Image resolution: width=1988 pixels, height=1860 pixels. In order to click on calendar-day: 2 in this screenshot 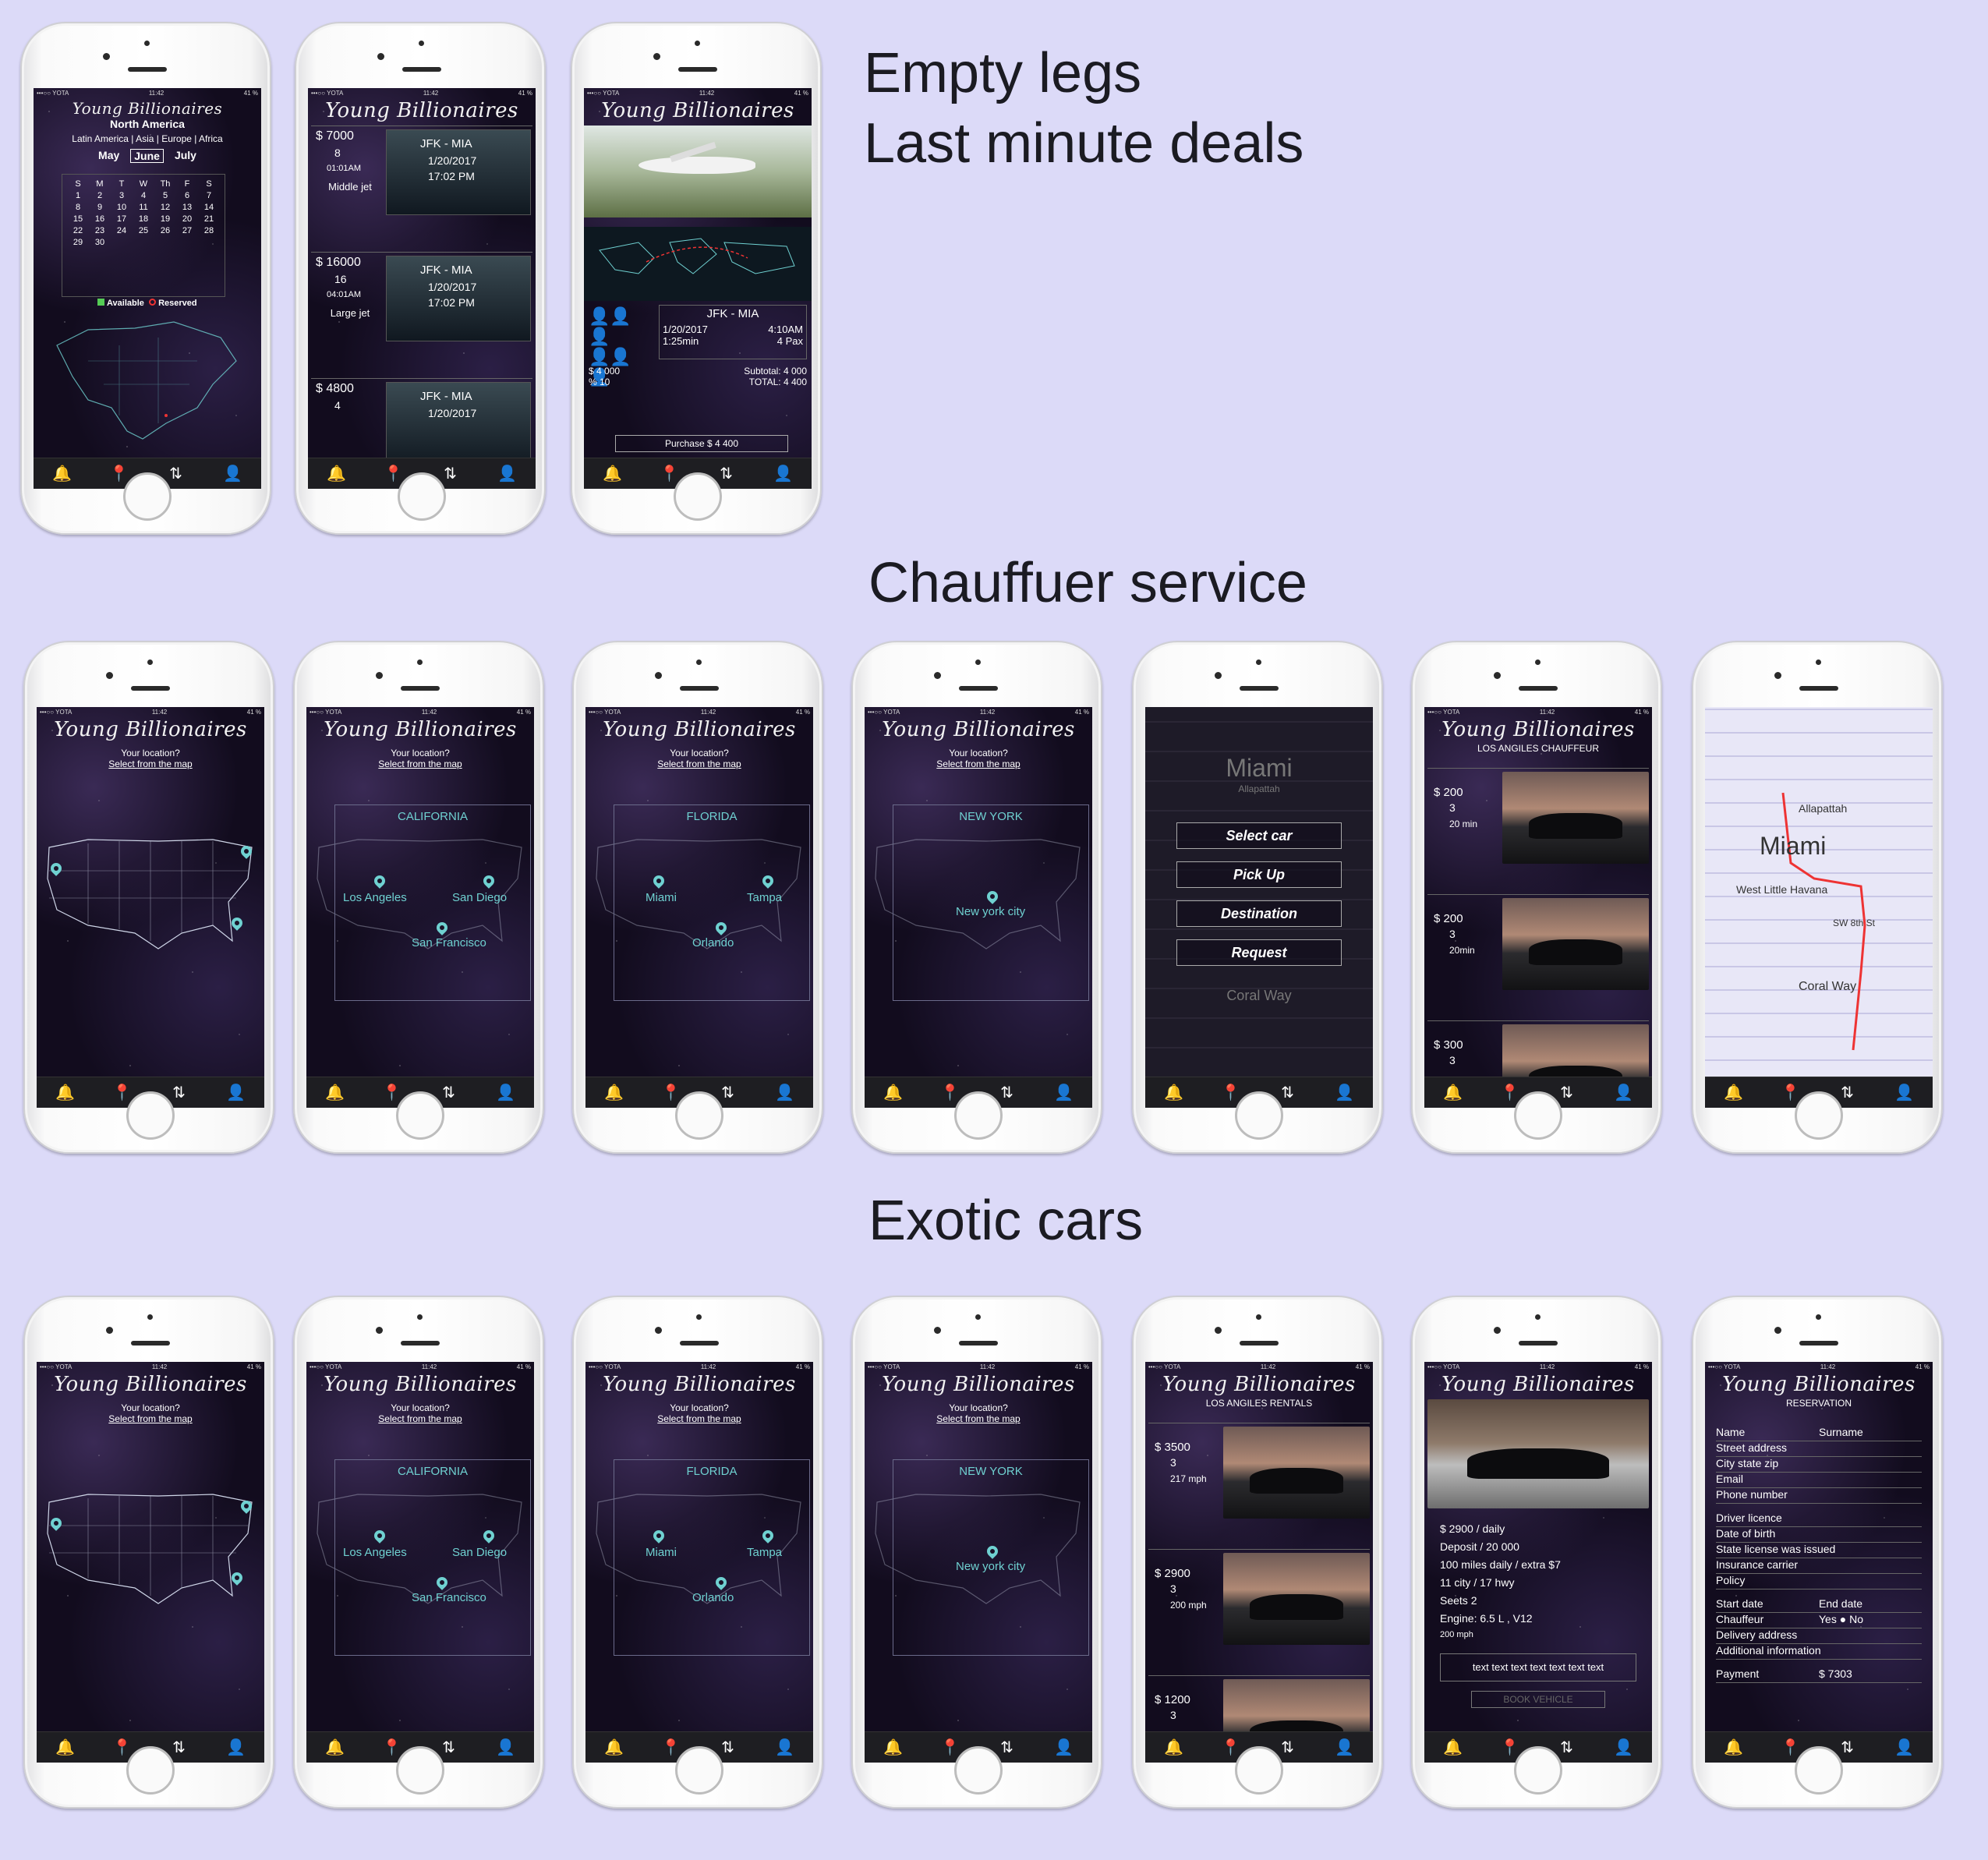, I will do `click(100, 195)`.